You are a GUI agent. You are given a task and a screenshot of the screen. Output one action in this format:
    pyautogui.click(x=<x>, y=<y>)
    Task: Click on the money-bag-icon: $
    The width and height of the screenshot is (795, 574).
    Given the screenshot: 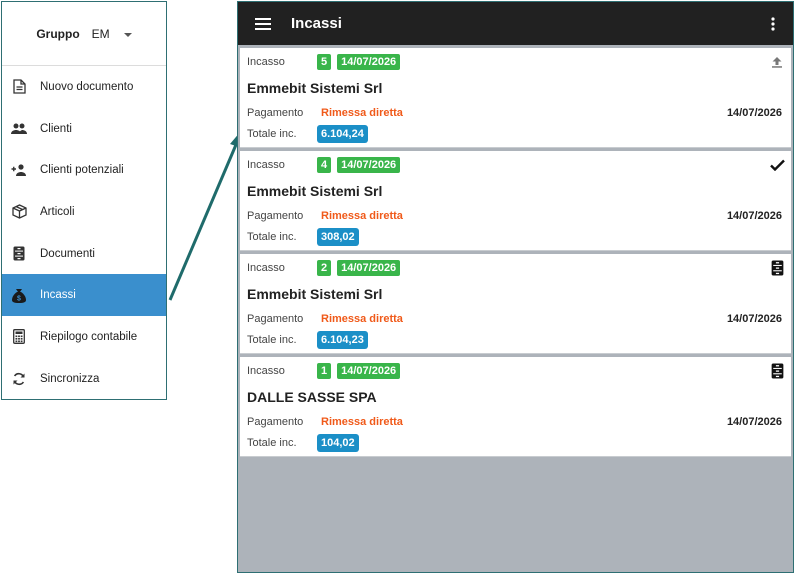 What is the action you would take?
    pyautogui.click(x=19, y=295)
    